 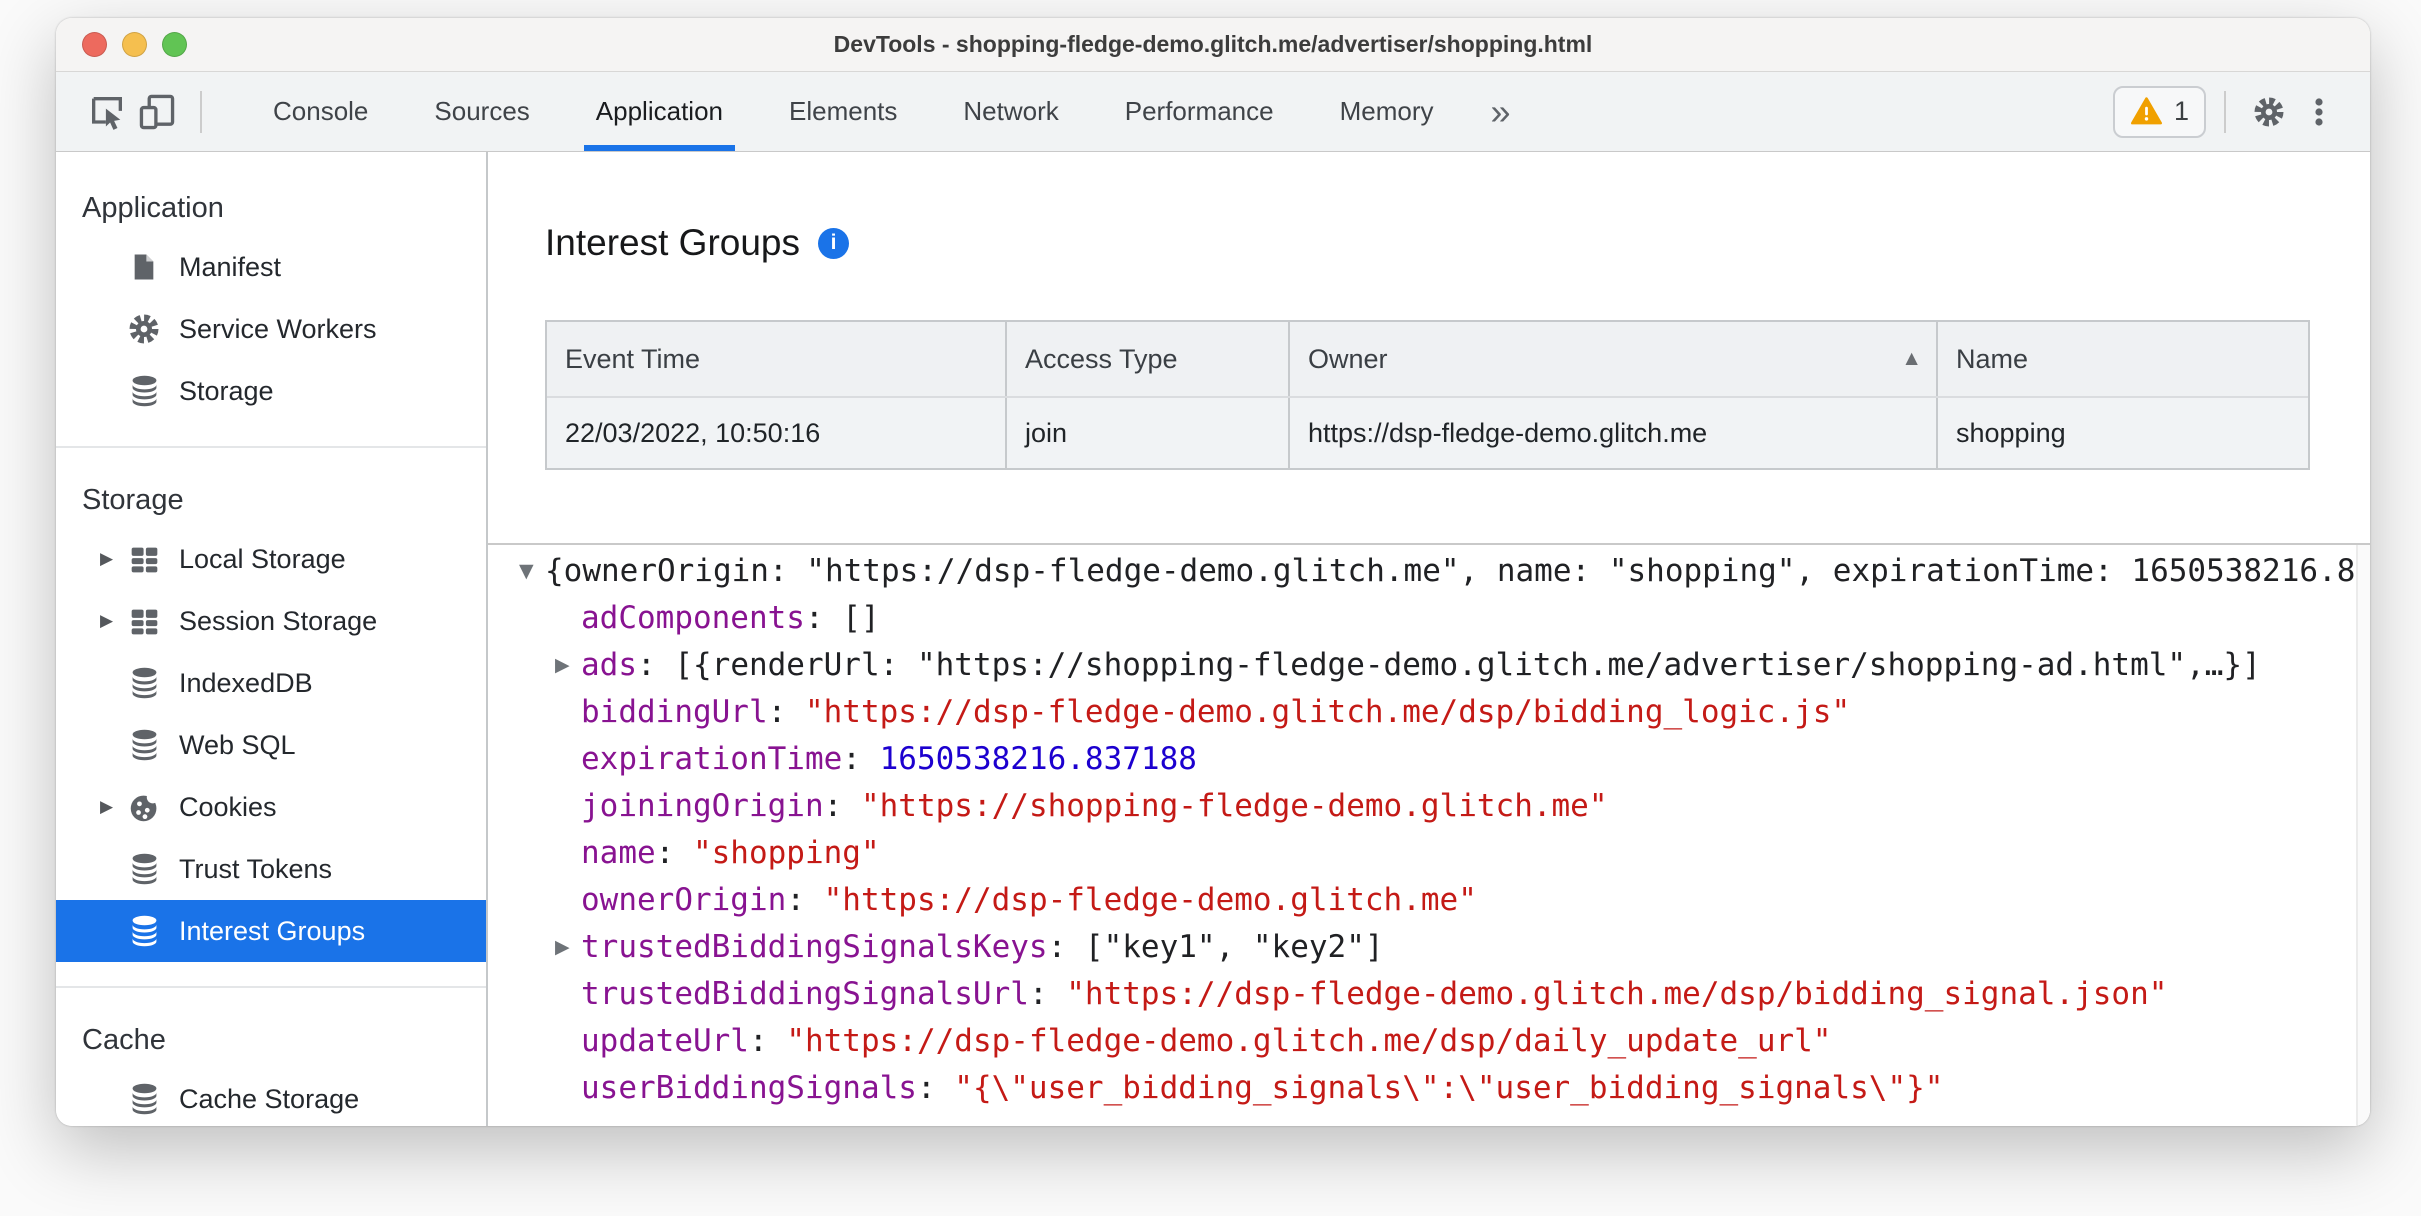 What do you see at coordinates (749, 1087) in the screenshot?
I see `tree-segment-key: userBiddingSignals` at bounding box center [749, 1087].